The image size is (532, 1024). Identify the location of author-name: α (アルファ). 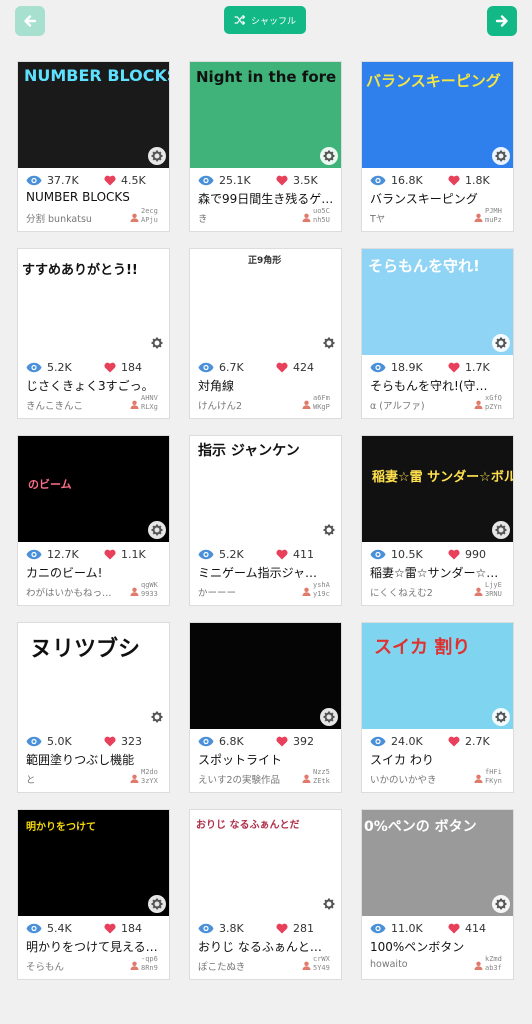
(417, 405).